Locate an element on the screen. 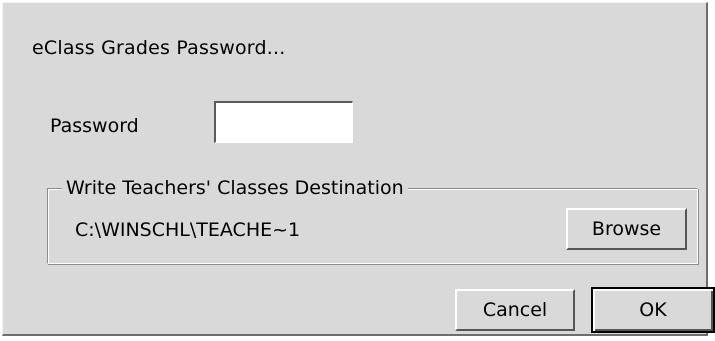 Image resolution: width=715 pixels, height=341 pixels. password-input is located at coordinates (283, 122).